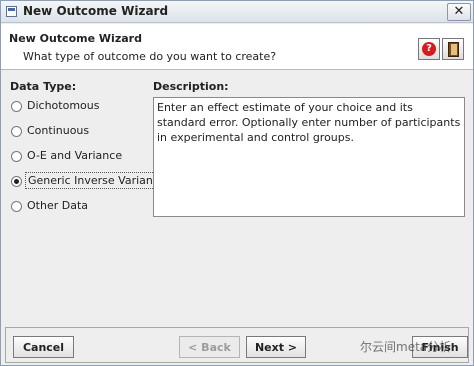  I want to click on description-label: Description:, so click(191, 86).